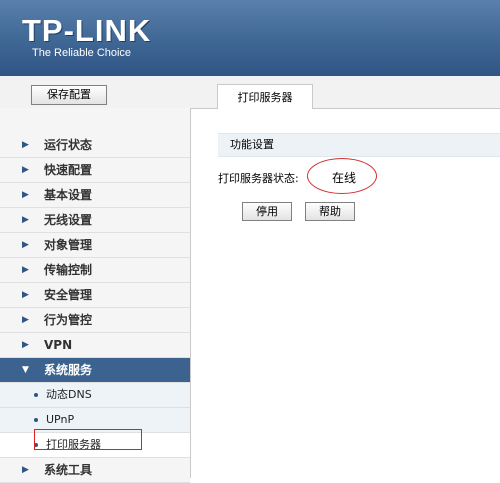 Image resolution: width=500 pixels, height=483 pixels. Describe the element at coordinates (252, 144) in the screenshot. I see `section-title: 功能设置` at that location.